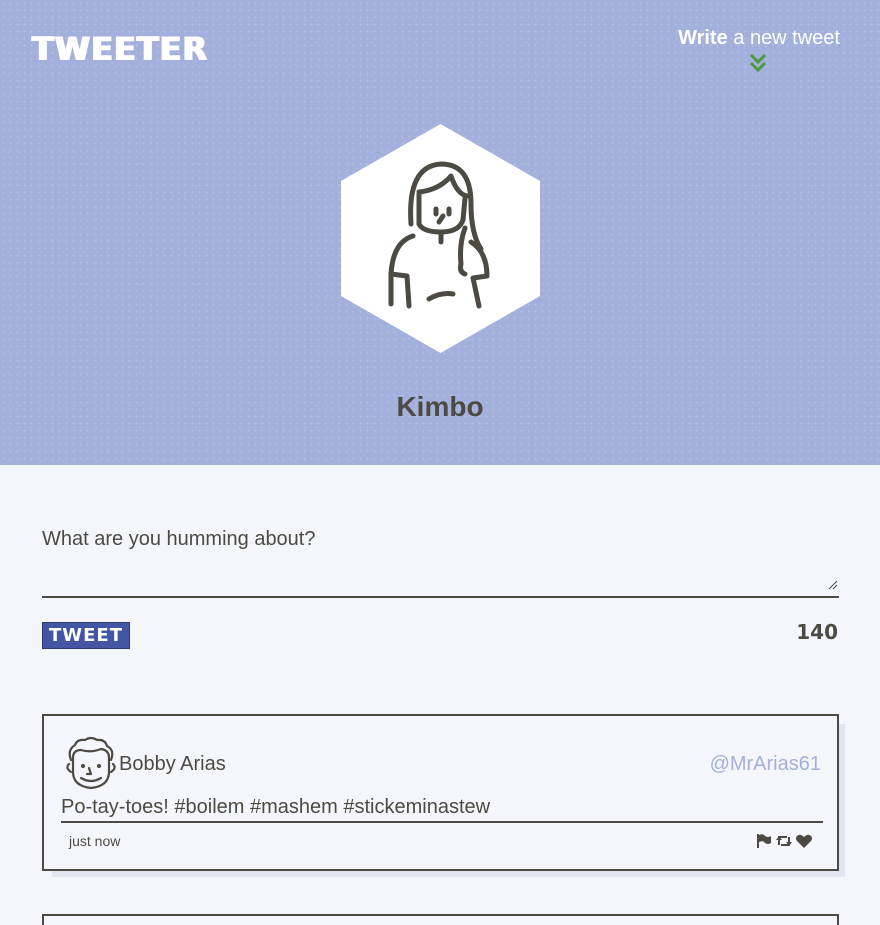 The width and height of the screenshot is (880, 925). Describe the element at coordinates (120, 49) in the screenshot. I see `app-logo: TWEETER` at that location.